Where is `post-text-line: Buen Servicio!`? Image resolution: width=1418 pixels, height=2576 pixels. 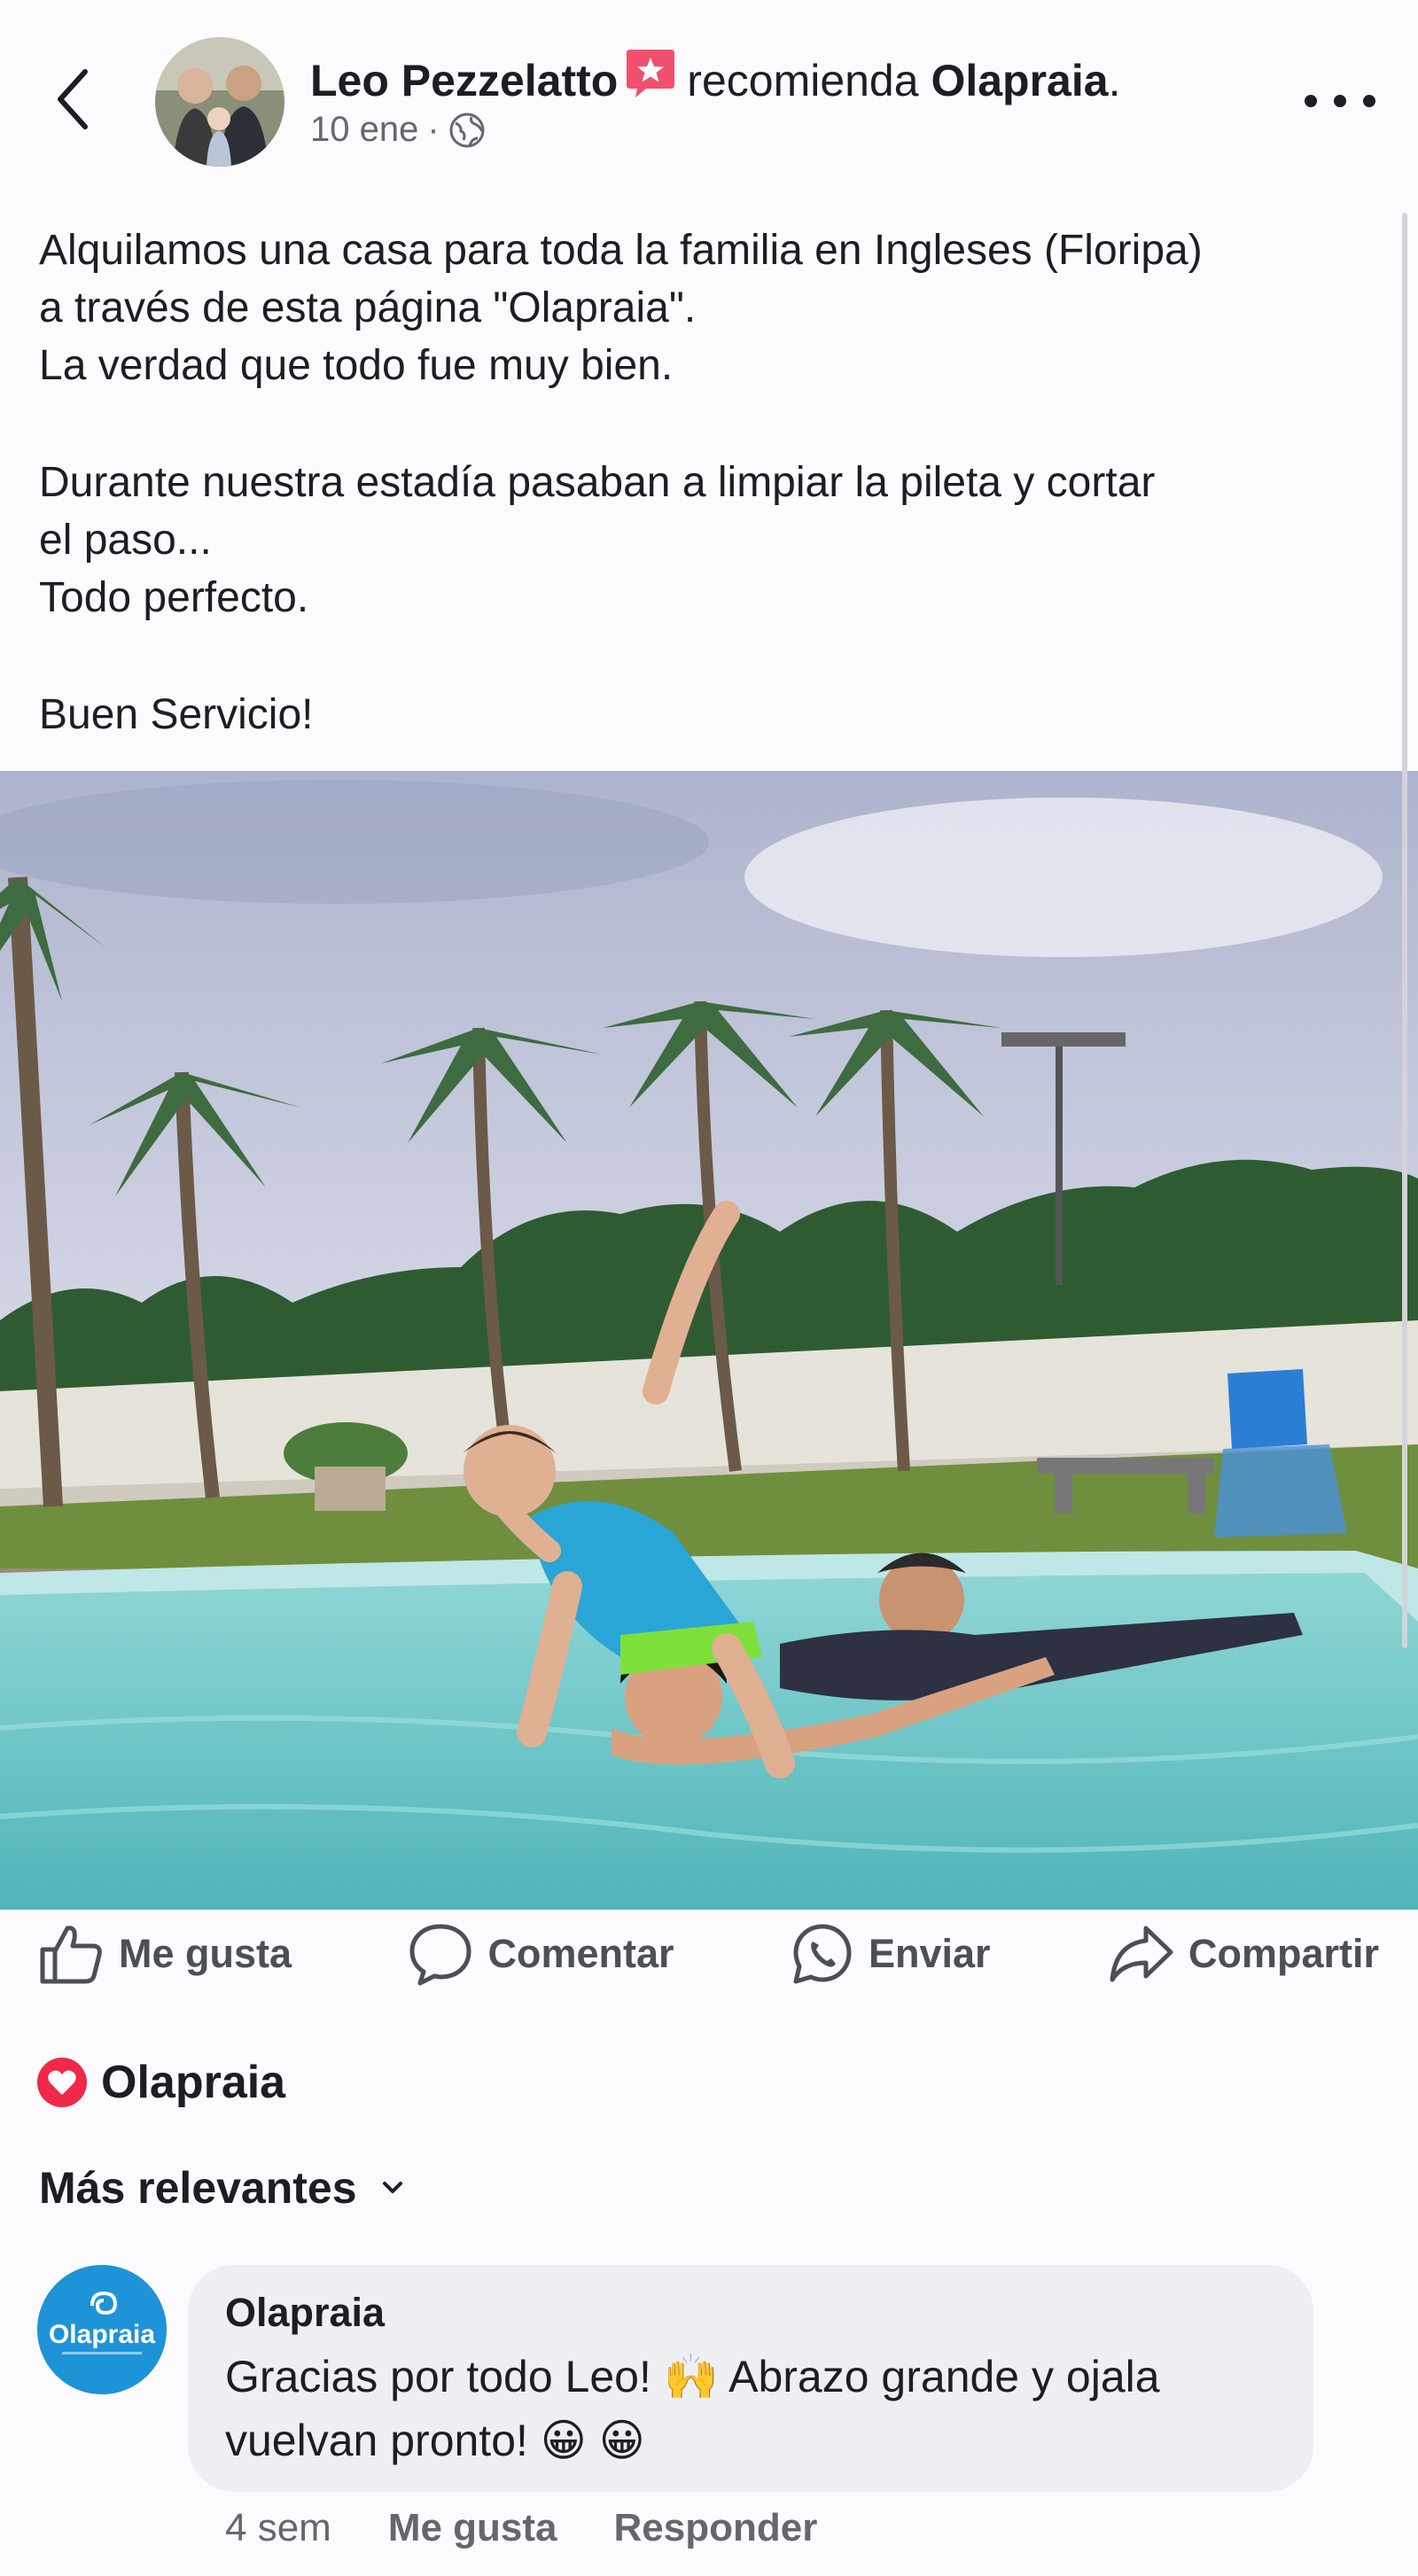 post-text-line: Buen Servicio! is located at coordinates (176, 715).